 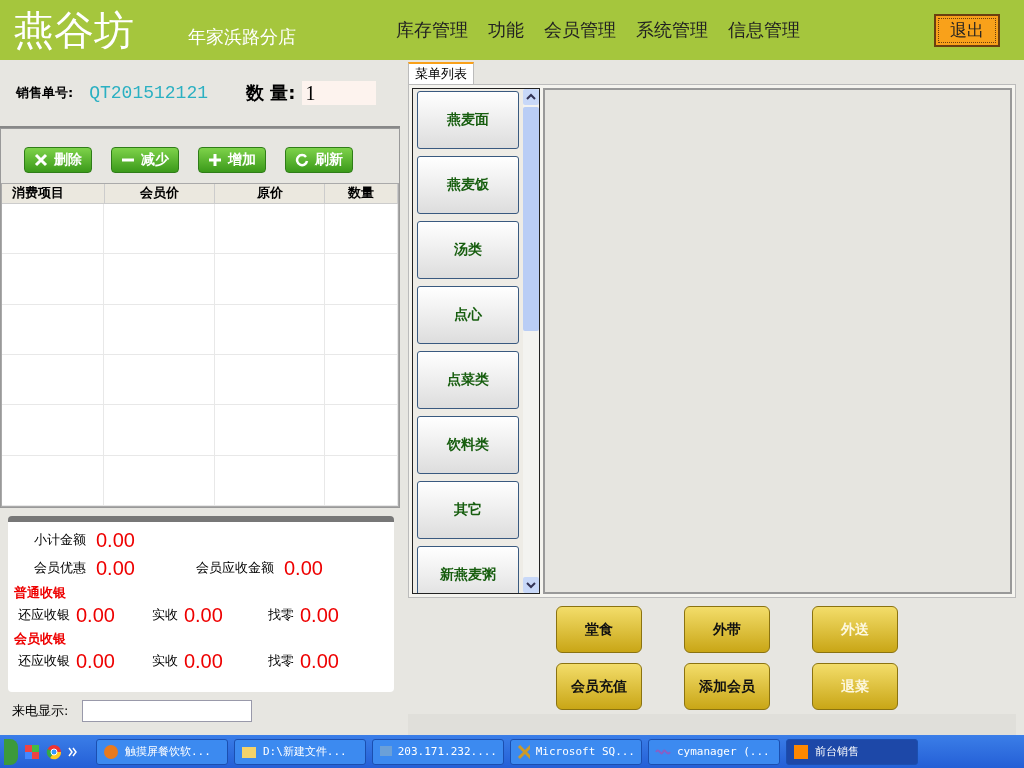 I want to click on column-header: 数量, so click(x=361, y=193).